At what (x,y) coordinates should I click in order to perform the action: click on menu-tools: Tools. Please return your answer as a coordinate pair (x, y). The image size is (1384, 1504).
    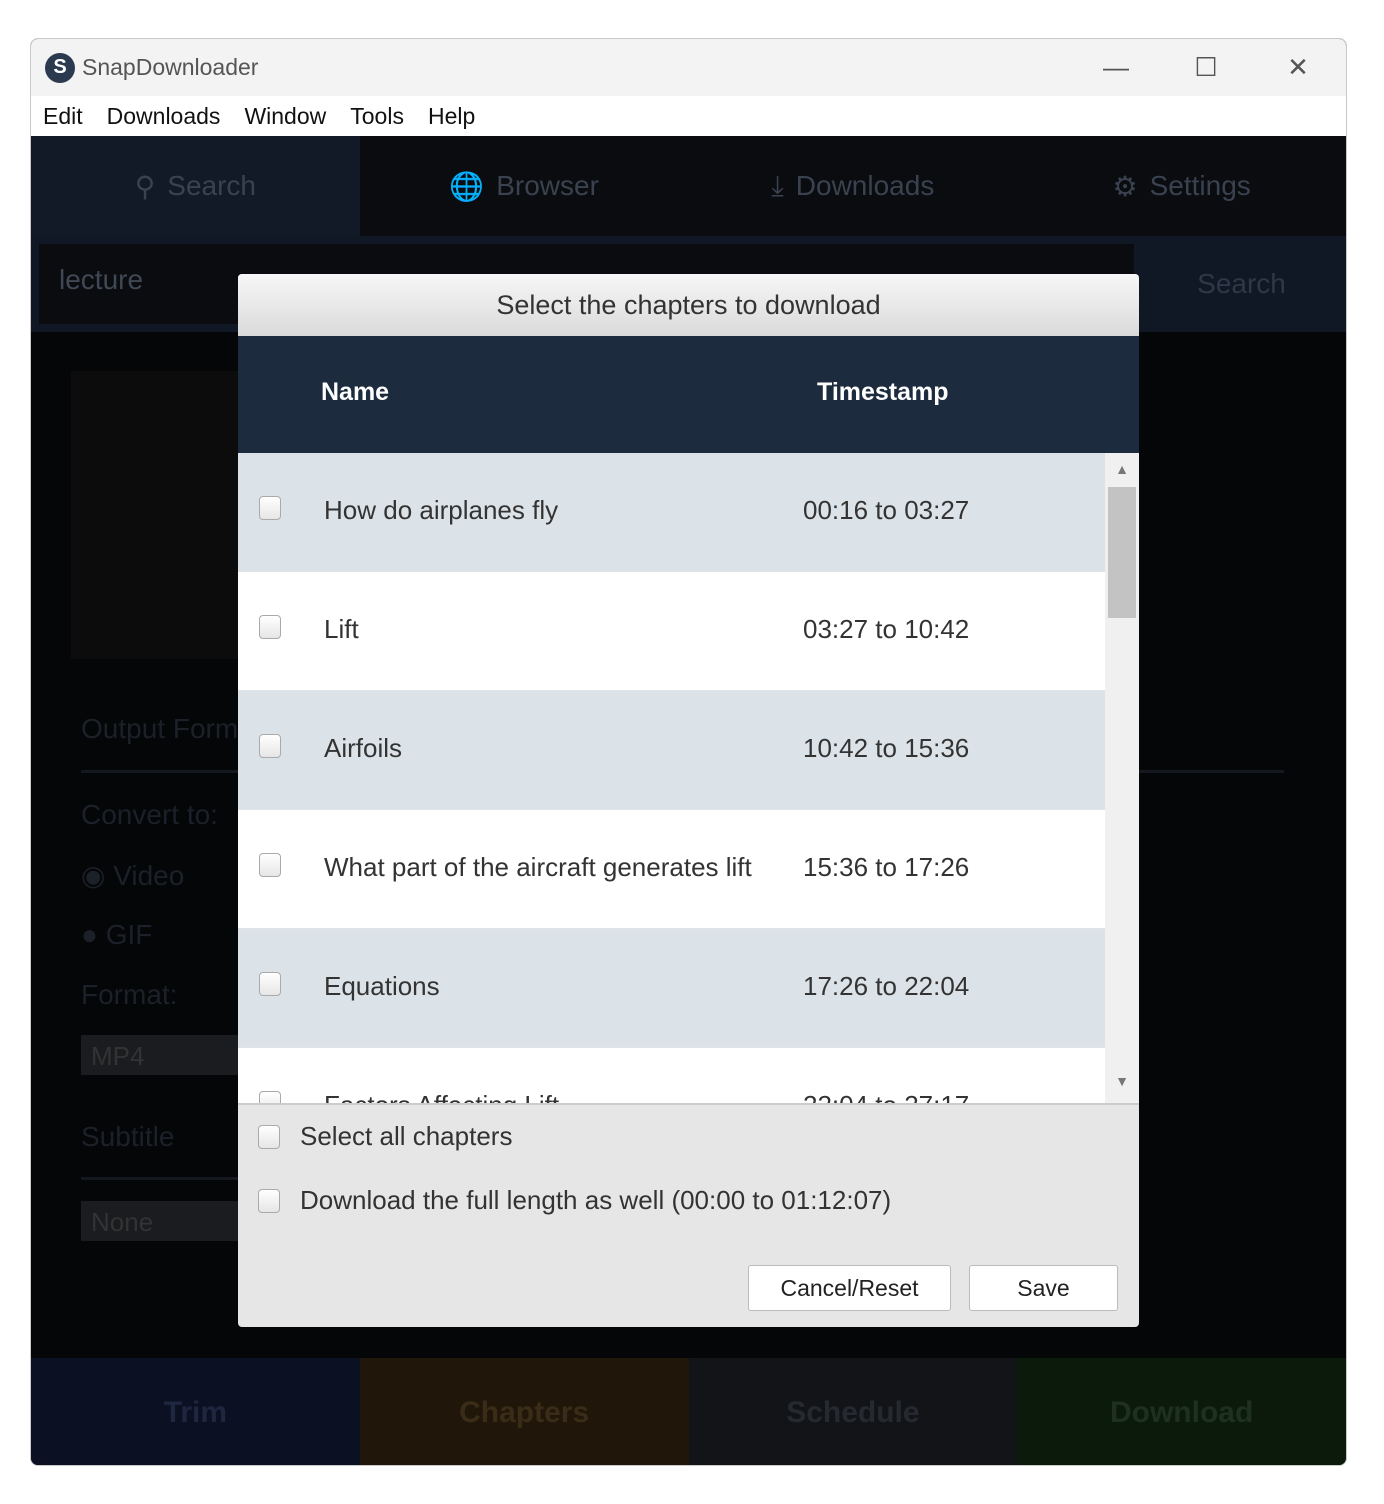
    Looking at the image, I should click on (377, 116).